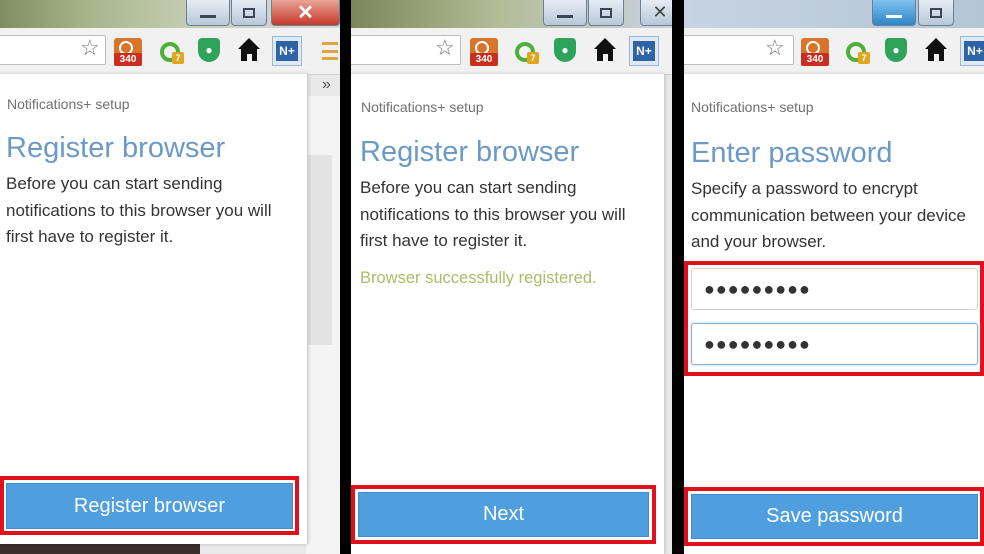  Describe the element at coordinates (478, 278) in the screenshot. I see `success-message: Browser successfully registered.` at that location.